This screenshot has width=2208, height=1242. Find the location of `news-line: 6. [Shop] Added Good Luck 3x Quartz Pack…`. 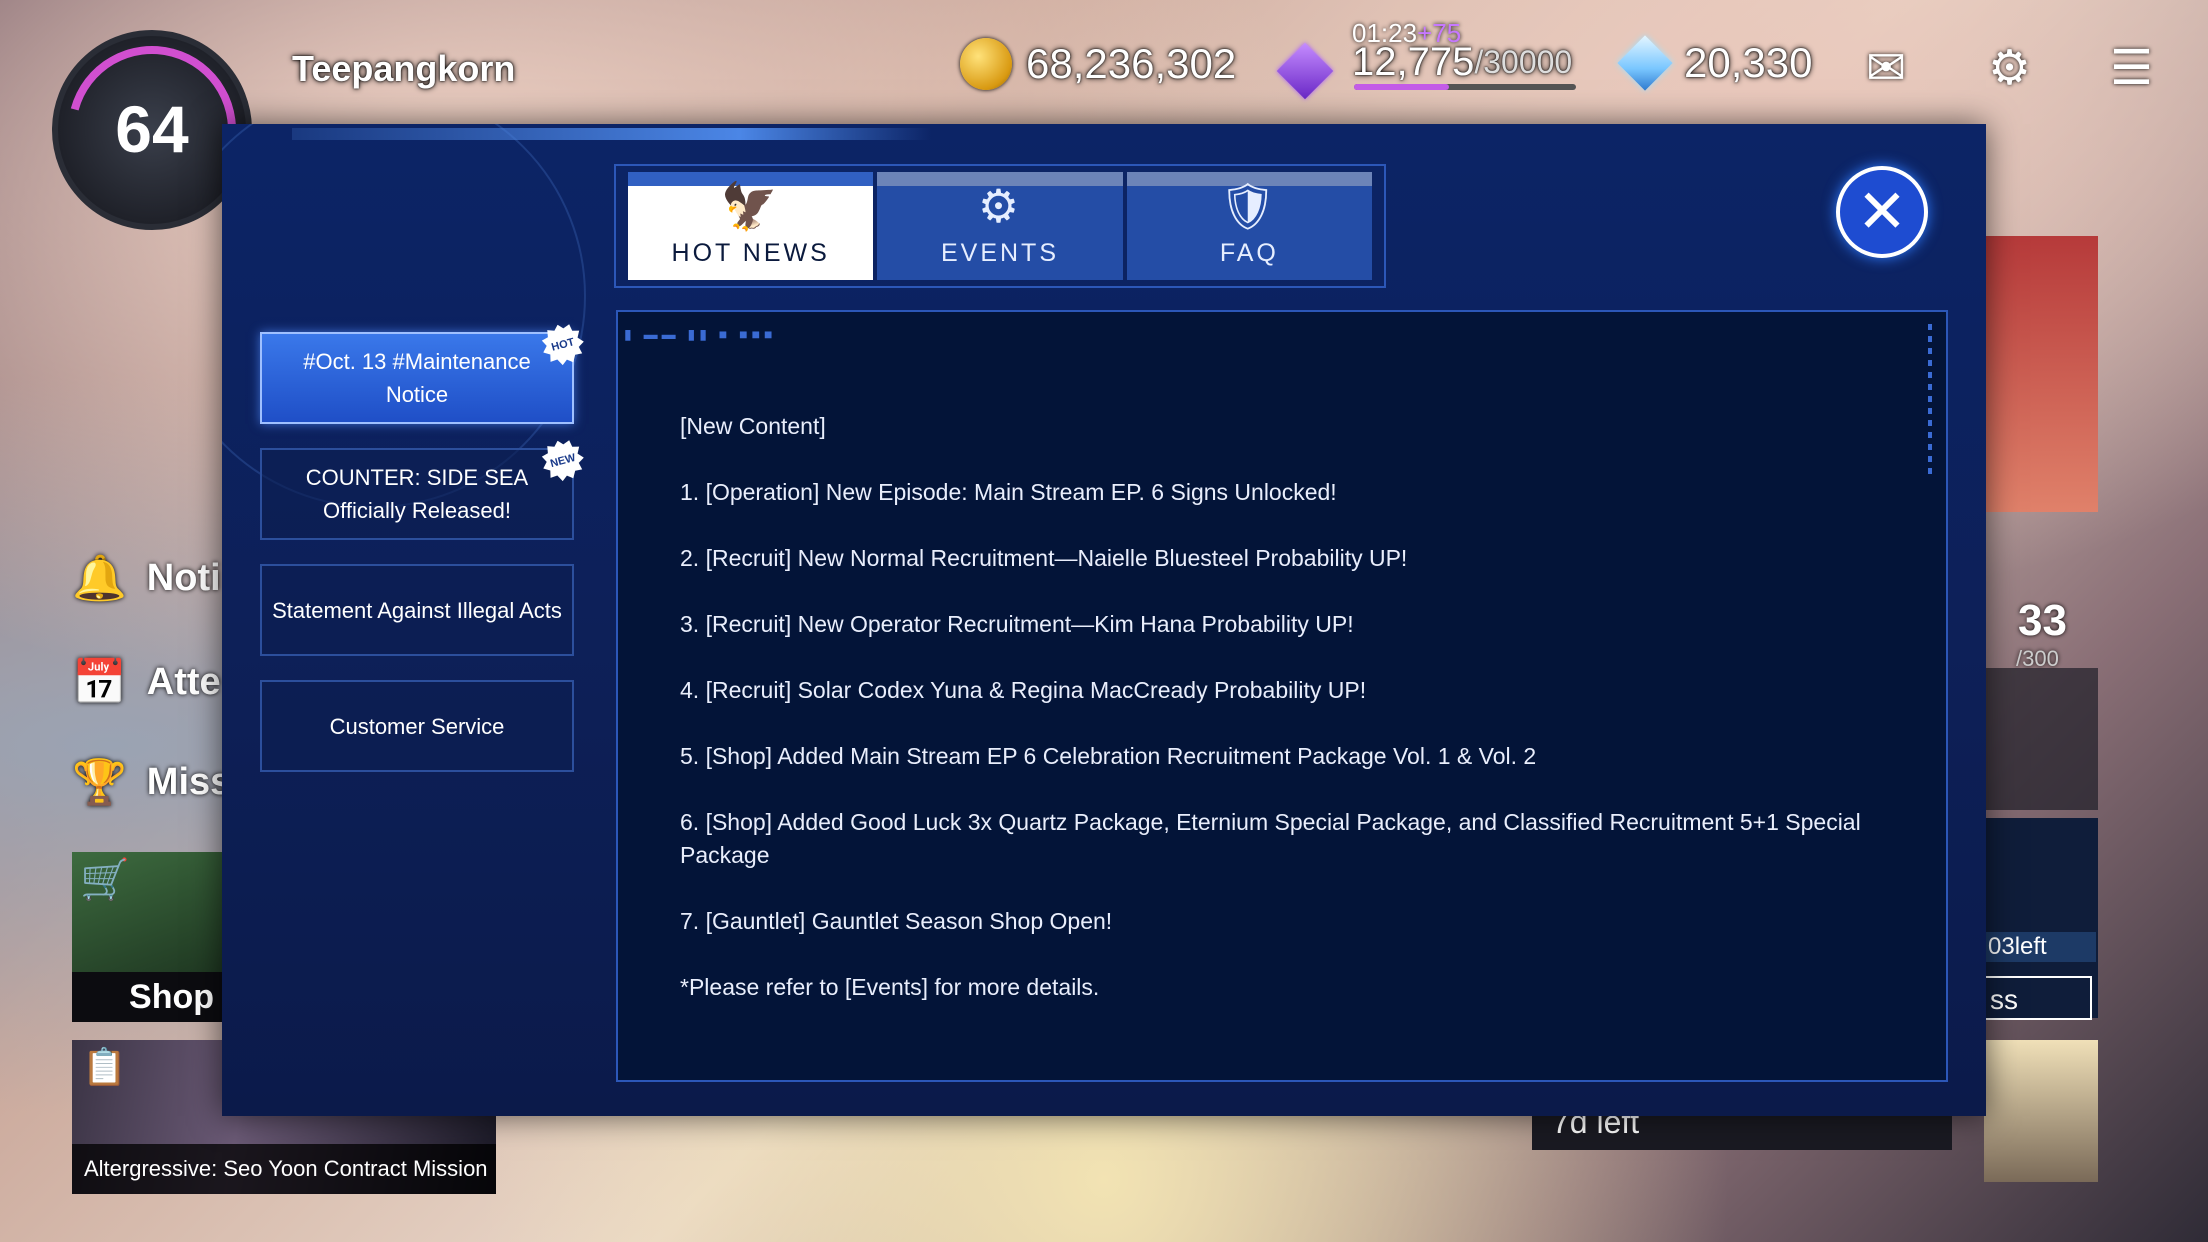

news-line: 6. [Shop] Added Good Luck 3x Quartz Pack… is located at coordinates (1270, 838).